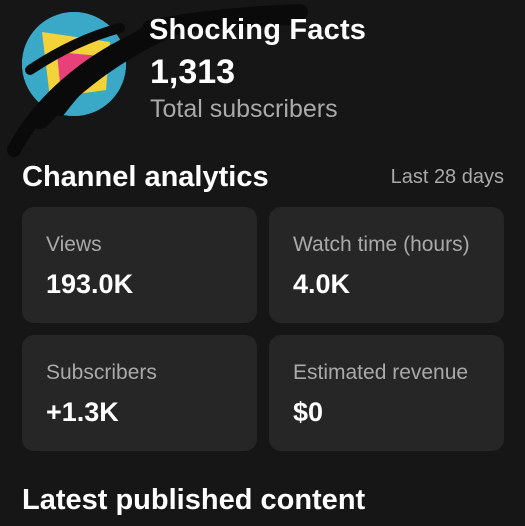 Image resolution: width=525 pixels, height=526 pixels. Describe the element at coordinates (101, 372) in the screenshot. I see `card-label: Subscribers` at that location.